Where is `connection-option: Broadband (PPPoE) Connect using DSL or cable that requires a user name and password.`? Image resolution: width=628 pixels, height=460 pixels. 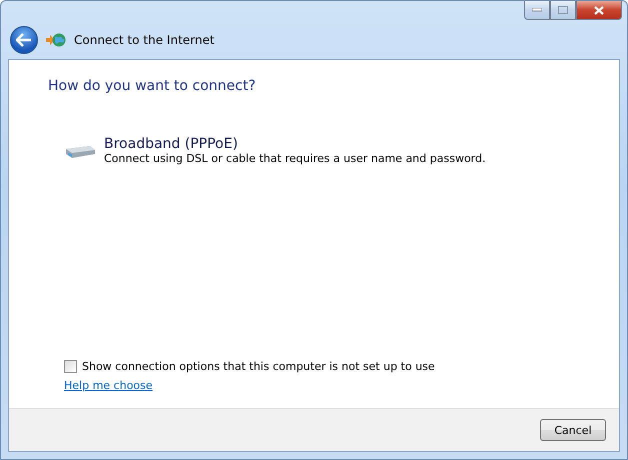 connection-option: Broadband (PPPoE) Connect using DSL or cable that requires a user name and password. is located at coordinates (275, 150).